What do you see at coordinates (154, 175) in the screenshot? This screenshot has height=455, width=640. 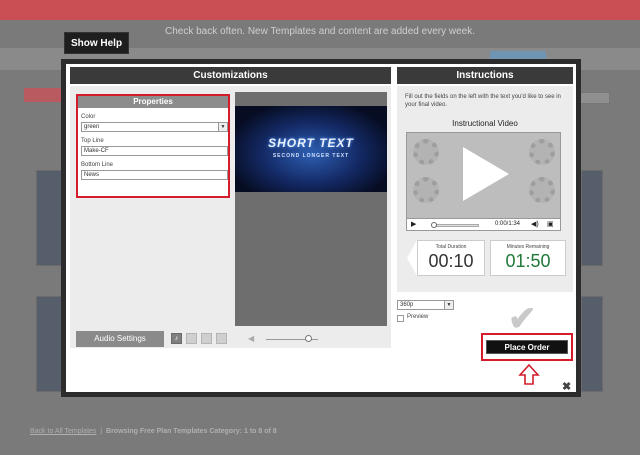 I see `bottom-line-input: News` at bounding box center [154, 175].